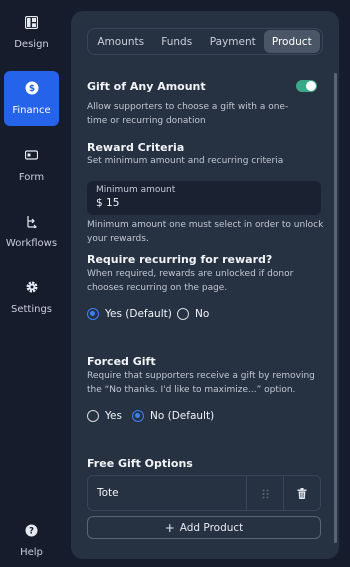 The height and width of the screenshot is (567, 350). Describe the element at coordinates (31, 552) in the screenshot. I see `sidebar-item-label: Help` at that location.